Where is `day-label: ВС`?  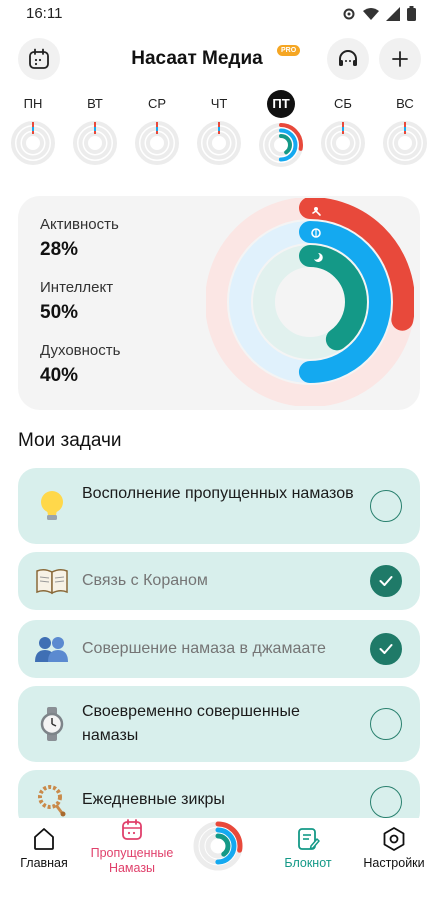 day-label: ВС is located at coordinates (405, 103).